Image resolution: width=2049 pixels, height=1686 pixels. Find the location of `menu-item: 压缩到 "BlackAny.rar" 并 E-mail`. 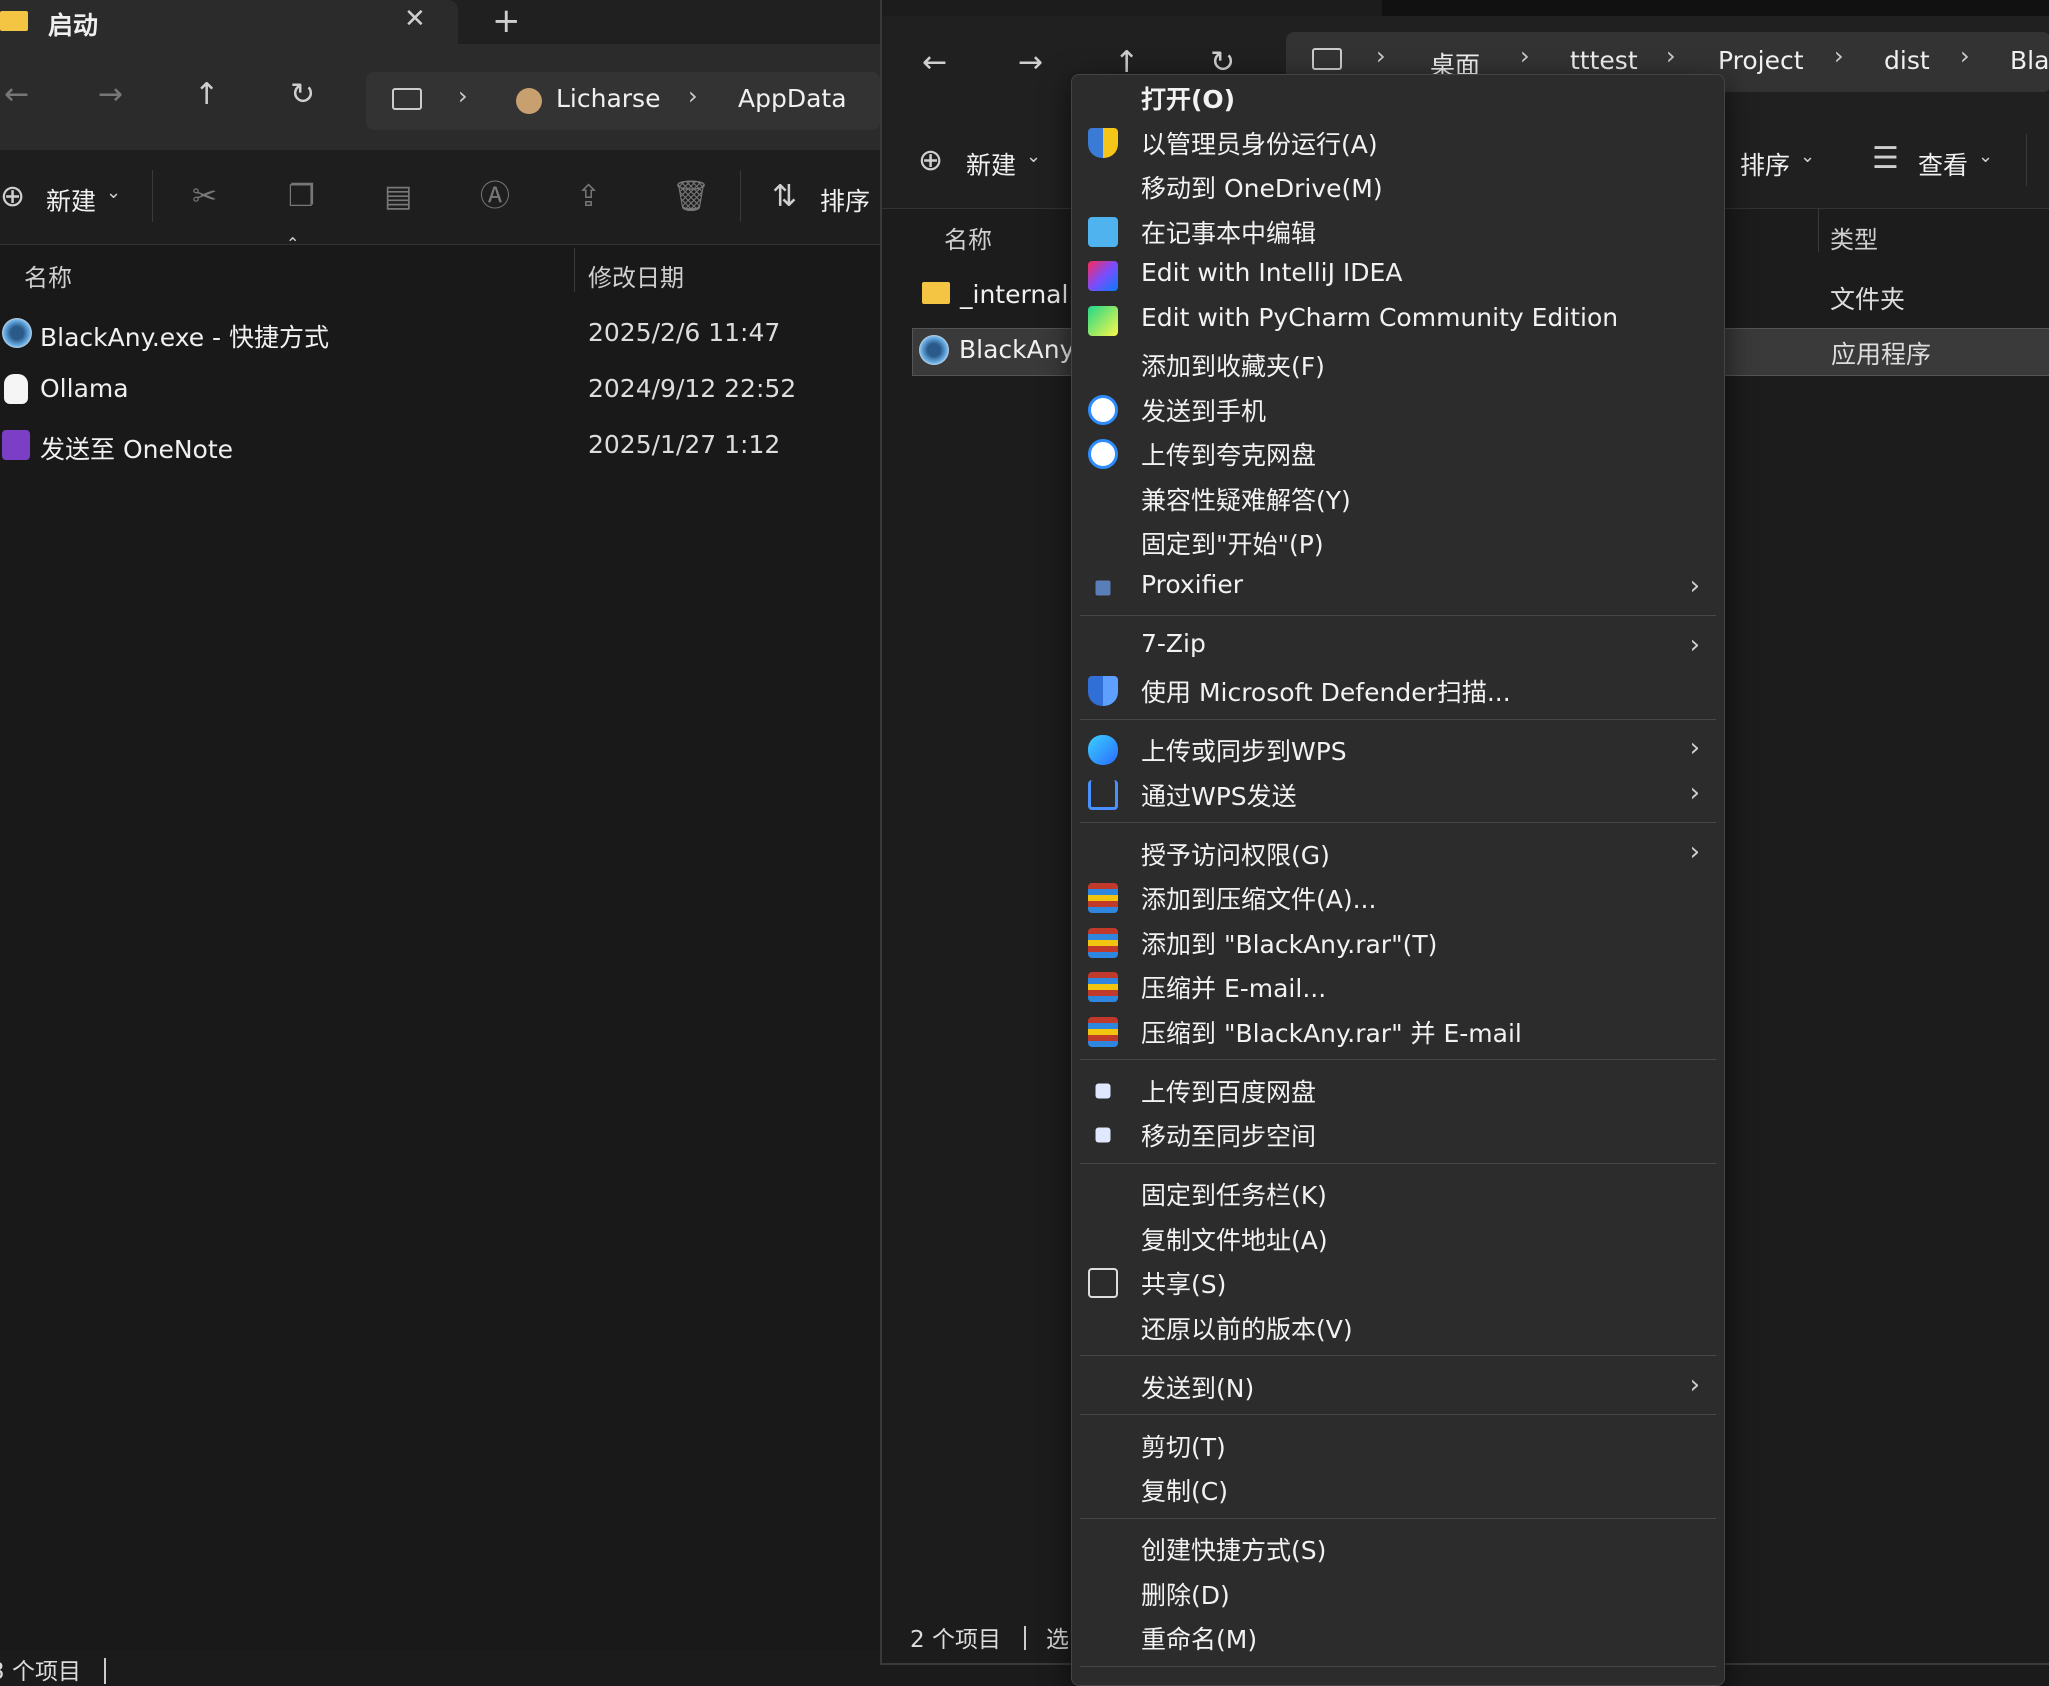

menu-item: 压缩到 "BlackAny.rar" 并 E-mail is located at coordinates (1398, 1031).